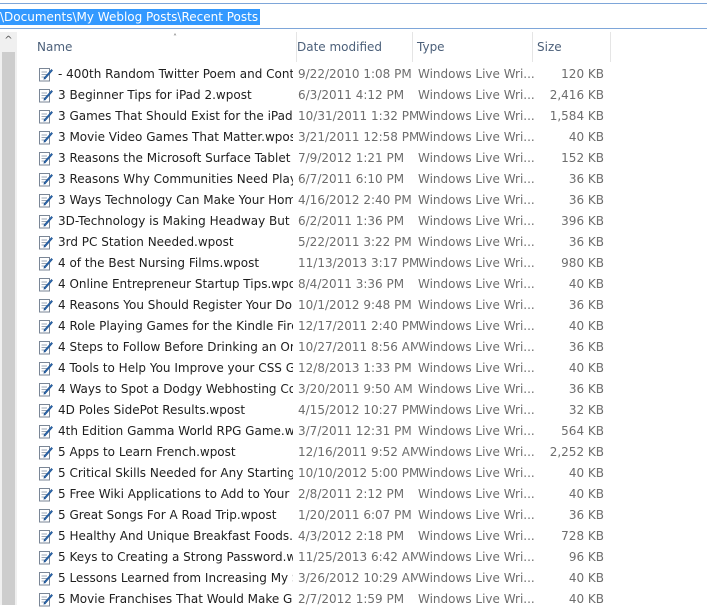 The image size is (707, 614). Describe the element at coordinates (355, 200) in the screenshot. I see `file-date-modified: 4/16/2012 2:40 PM` at that location.